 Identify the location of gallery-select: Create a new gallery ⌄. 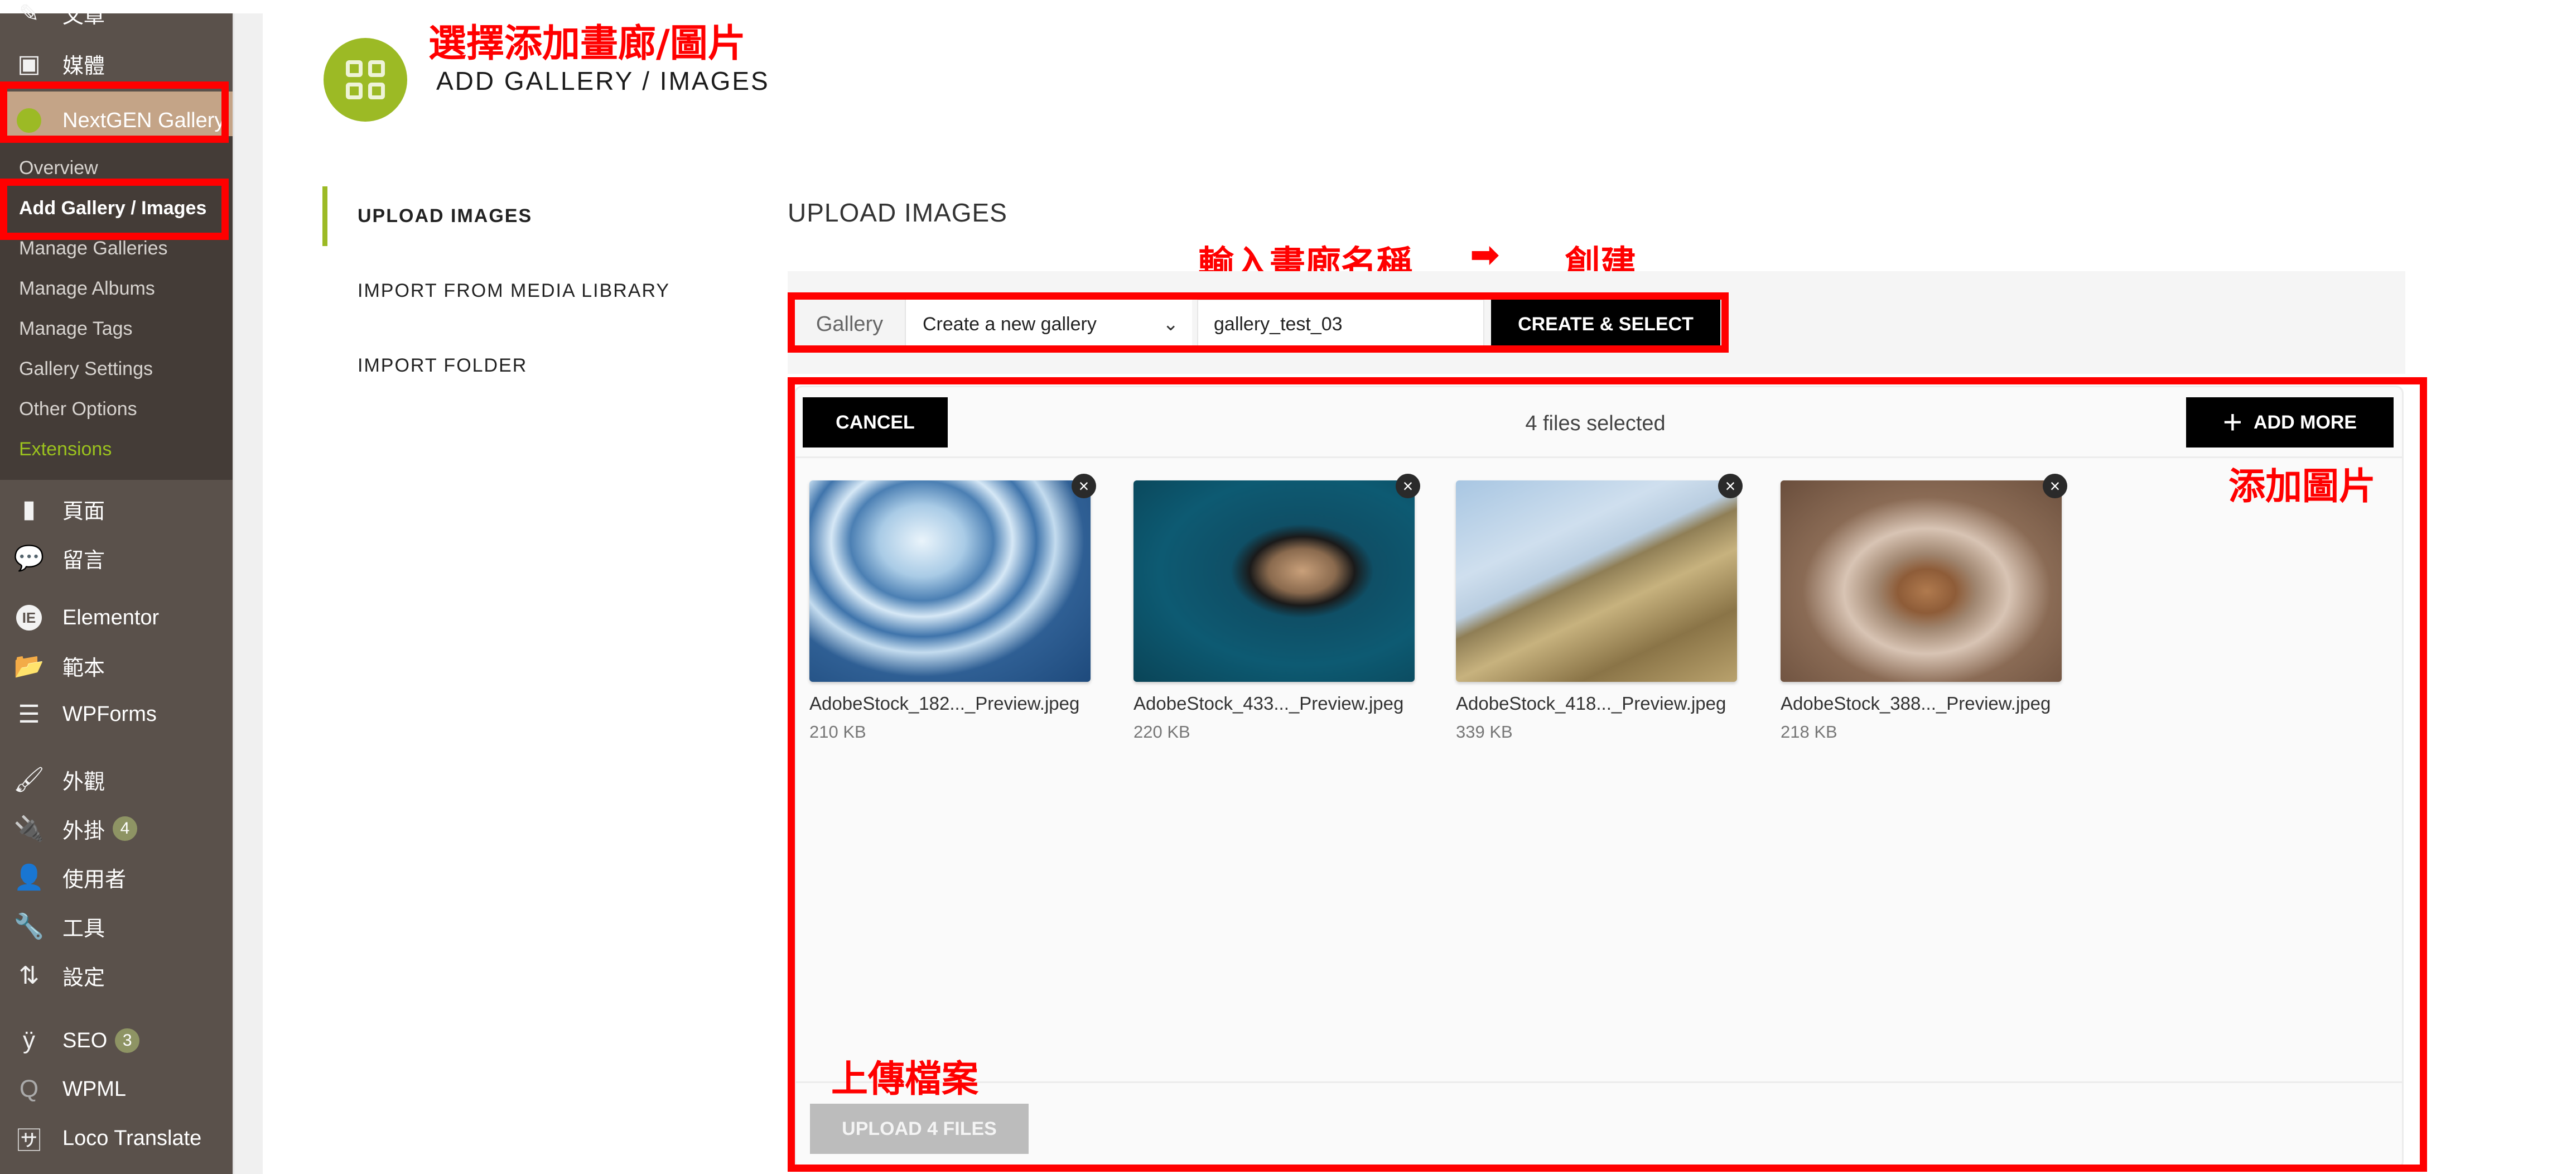
(1049, 324).